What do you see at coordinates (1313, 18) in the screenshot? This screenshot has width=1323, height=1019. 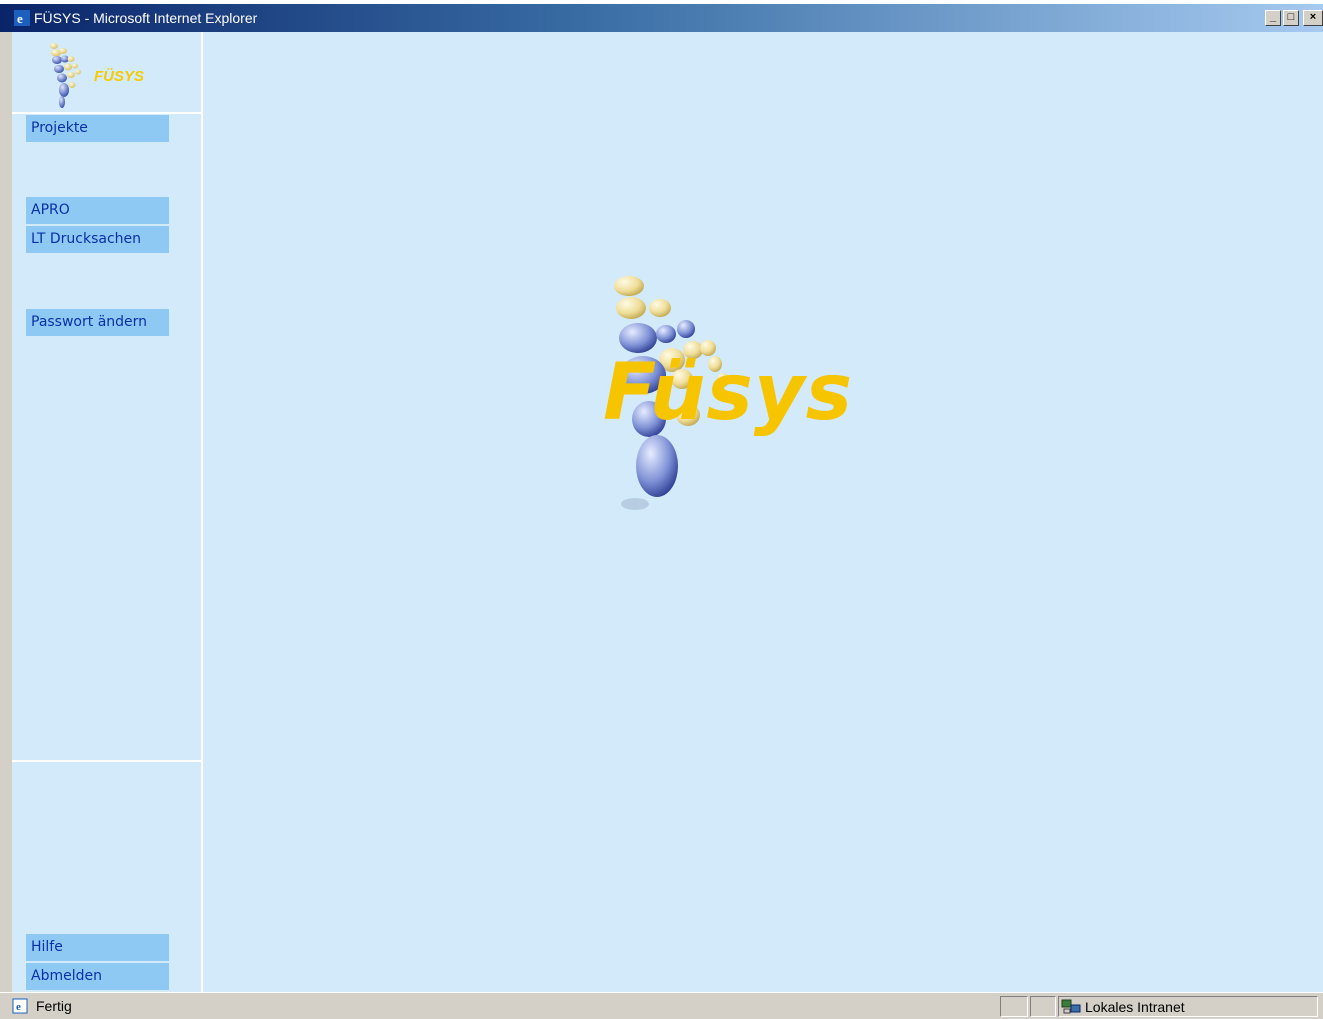 I see `close-button: ×` at bounding box center [1313, 18].